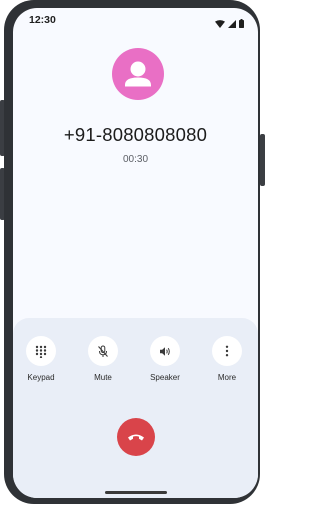 This screenshot has height=506, width=320. I want to click on speaker-label: Speaker, so click(165, 377).